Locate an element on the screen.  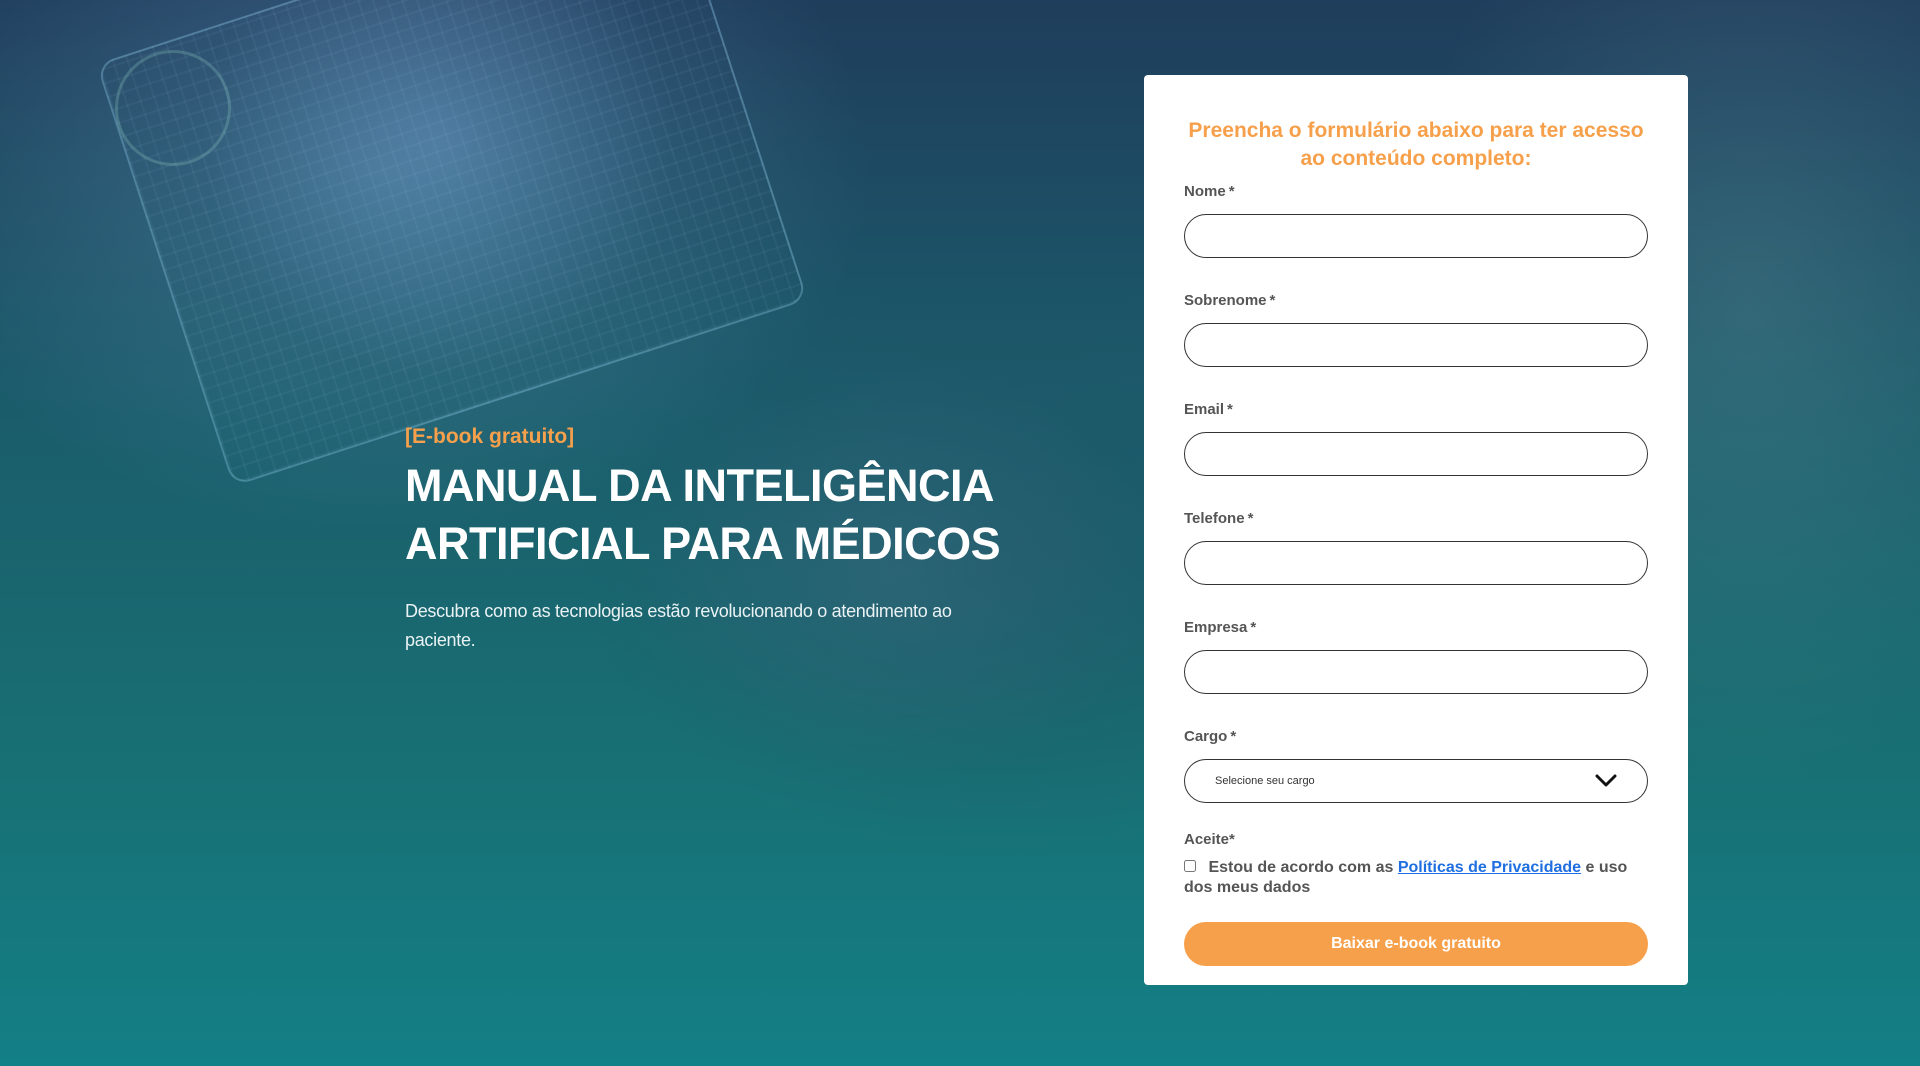
field-sobrenome: Sobrenome * is located at coordinates (1416, 329).